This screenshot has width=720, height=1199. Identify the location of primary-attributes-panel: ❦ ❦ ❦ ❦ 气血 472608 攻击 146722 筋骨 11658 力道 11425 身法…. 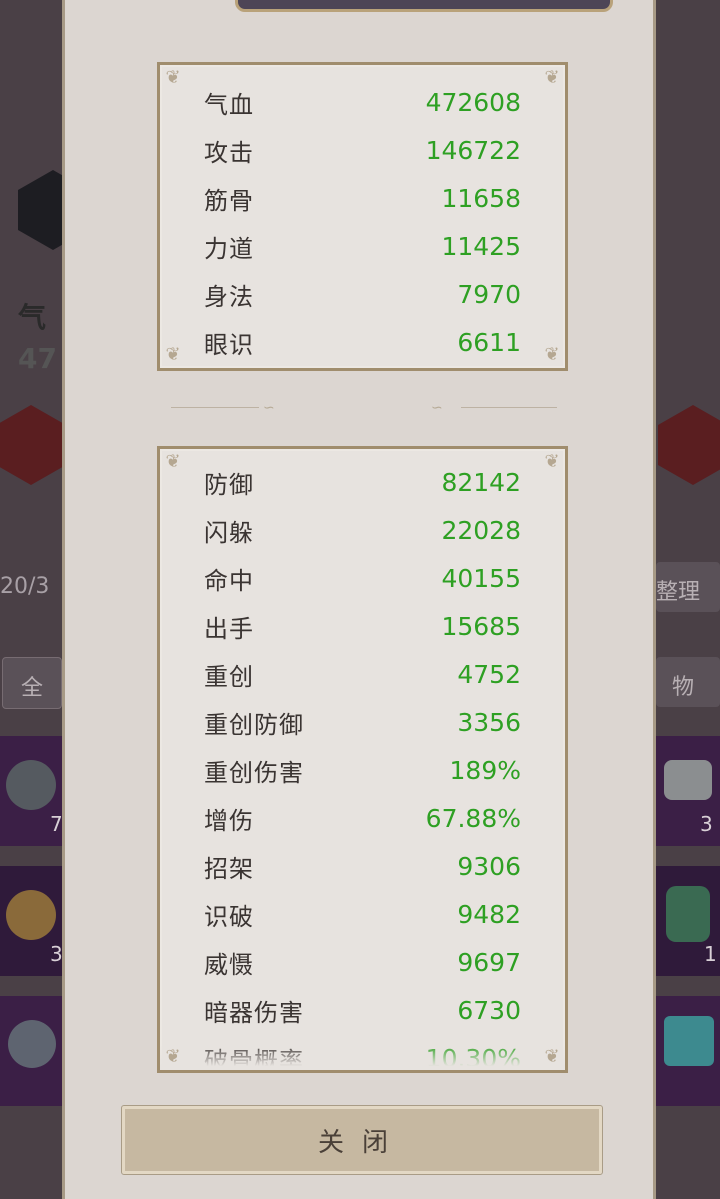
(362, 216).